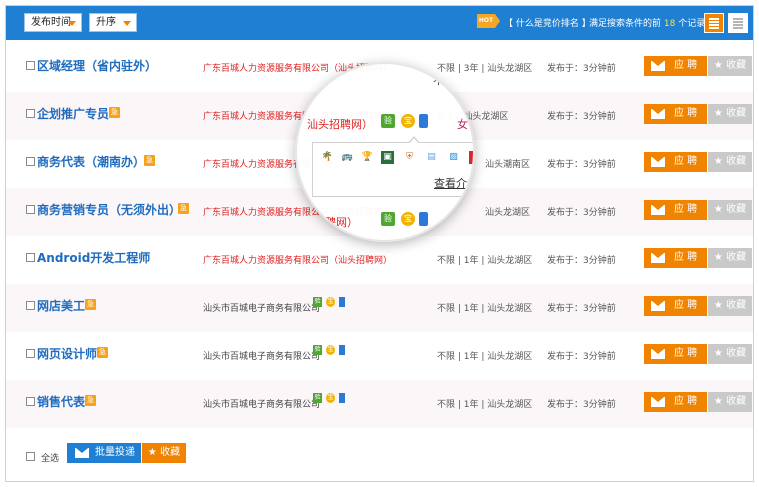  What do you see at coordinates (453, 183) in the screenshot?
I see `view-intro-link: 查看介绍>>` at bounding box center [453, 183].